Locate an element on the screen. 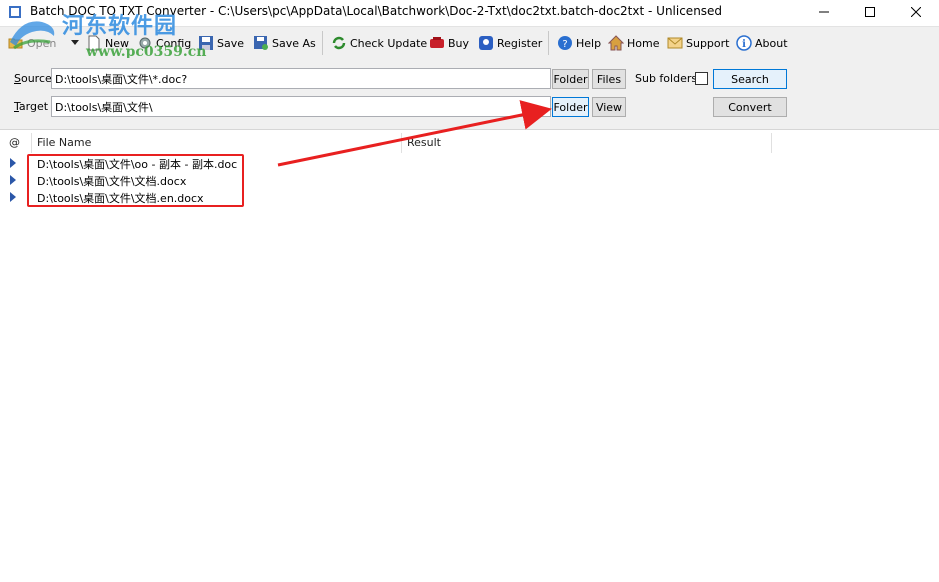  home-icon is located at coordinates (616, 43).